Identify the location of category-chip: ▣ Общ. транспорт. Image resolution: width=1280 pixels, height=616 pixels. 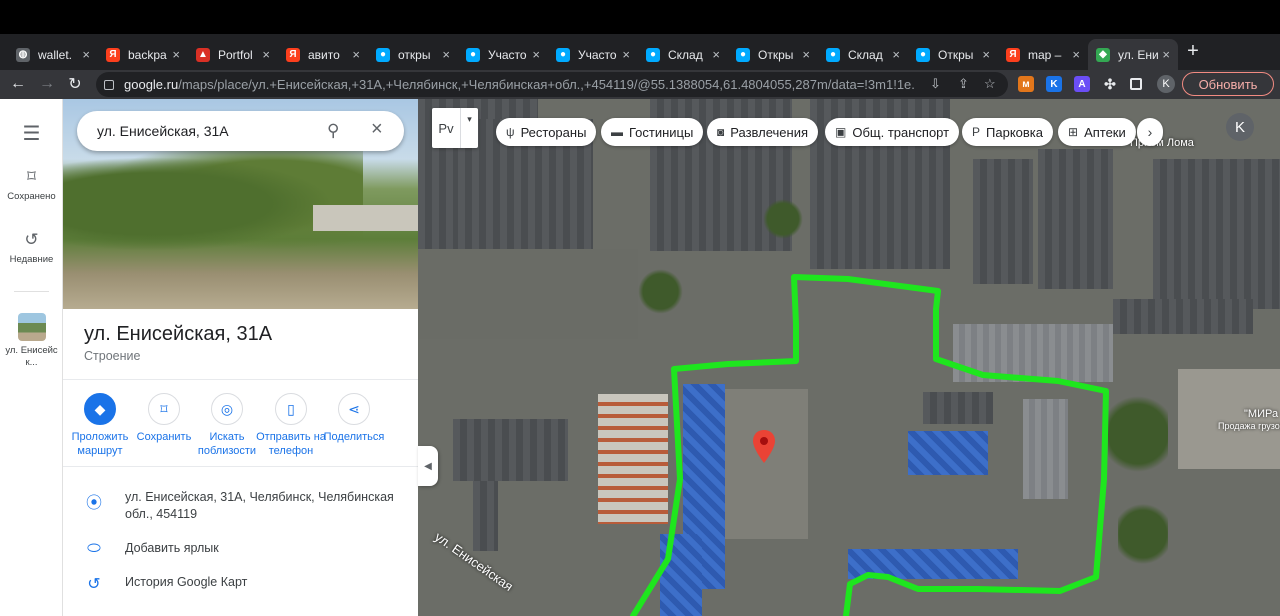
(892, 132).